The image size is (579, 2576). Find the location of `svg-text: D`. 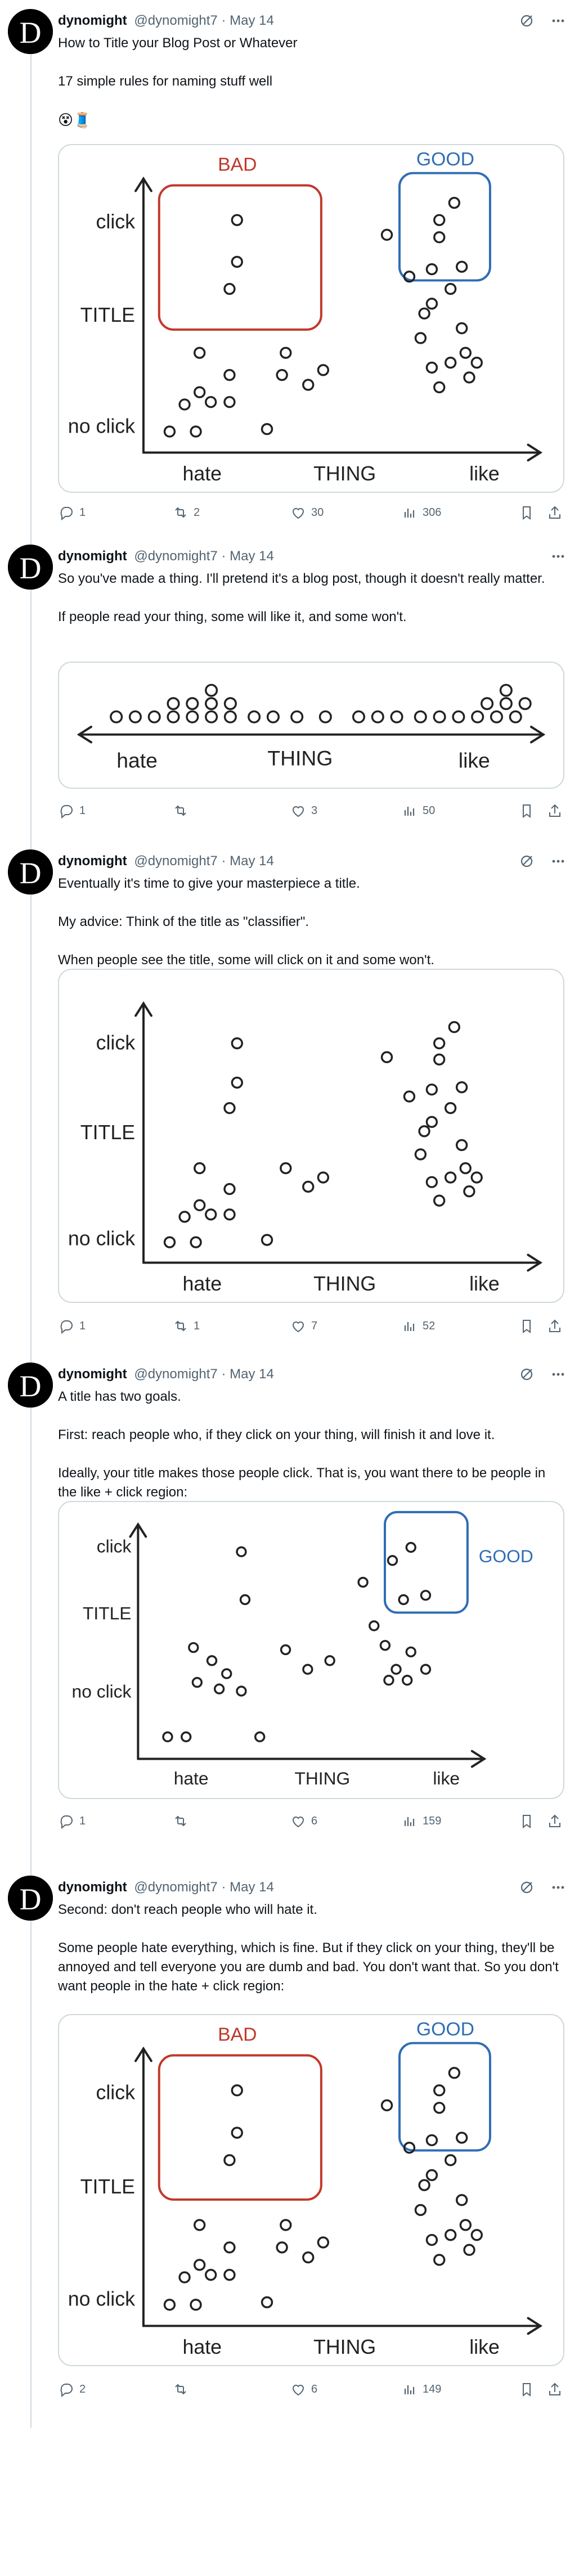

svg-text: D is located at coordinates (31, 568).